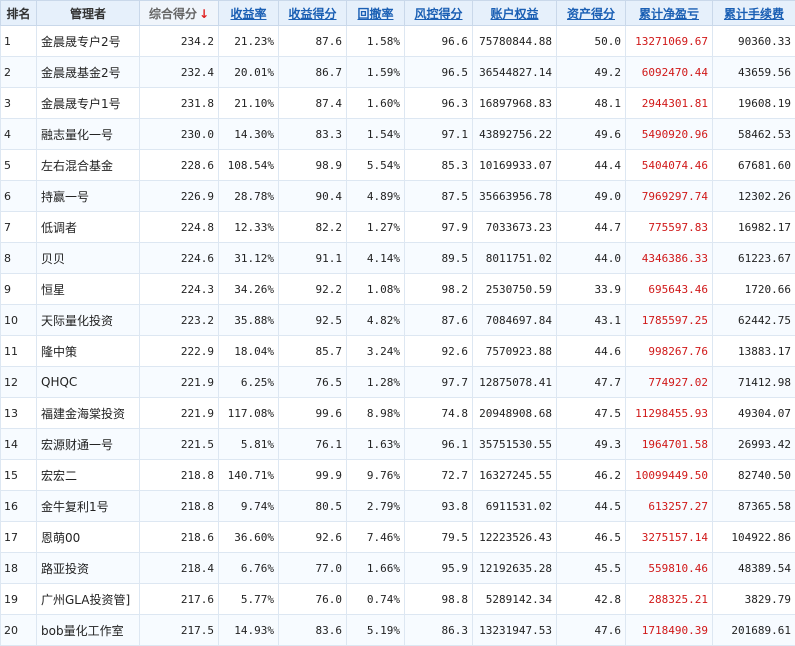 The image size is (795, 646). What do you see at coordinates (179, 134) in the screenshot?
I see `cell-total-score: 230.0` at bounding box center [179, 134].